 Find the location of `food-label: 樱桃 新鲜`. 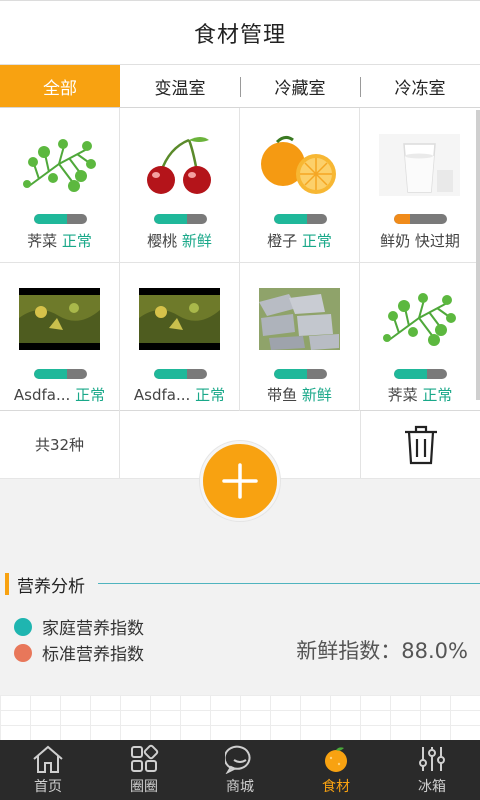

food-label: 樱桃 新鲜 is located at coordinates (179, 240).